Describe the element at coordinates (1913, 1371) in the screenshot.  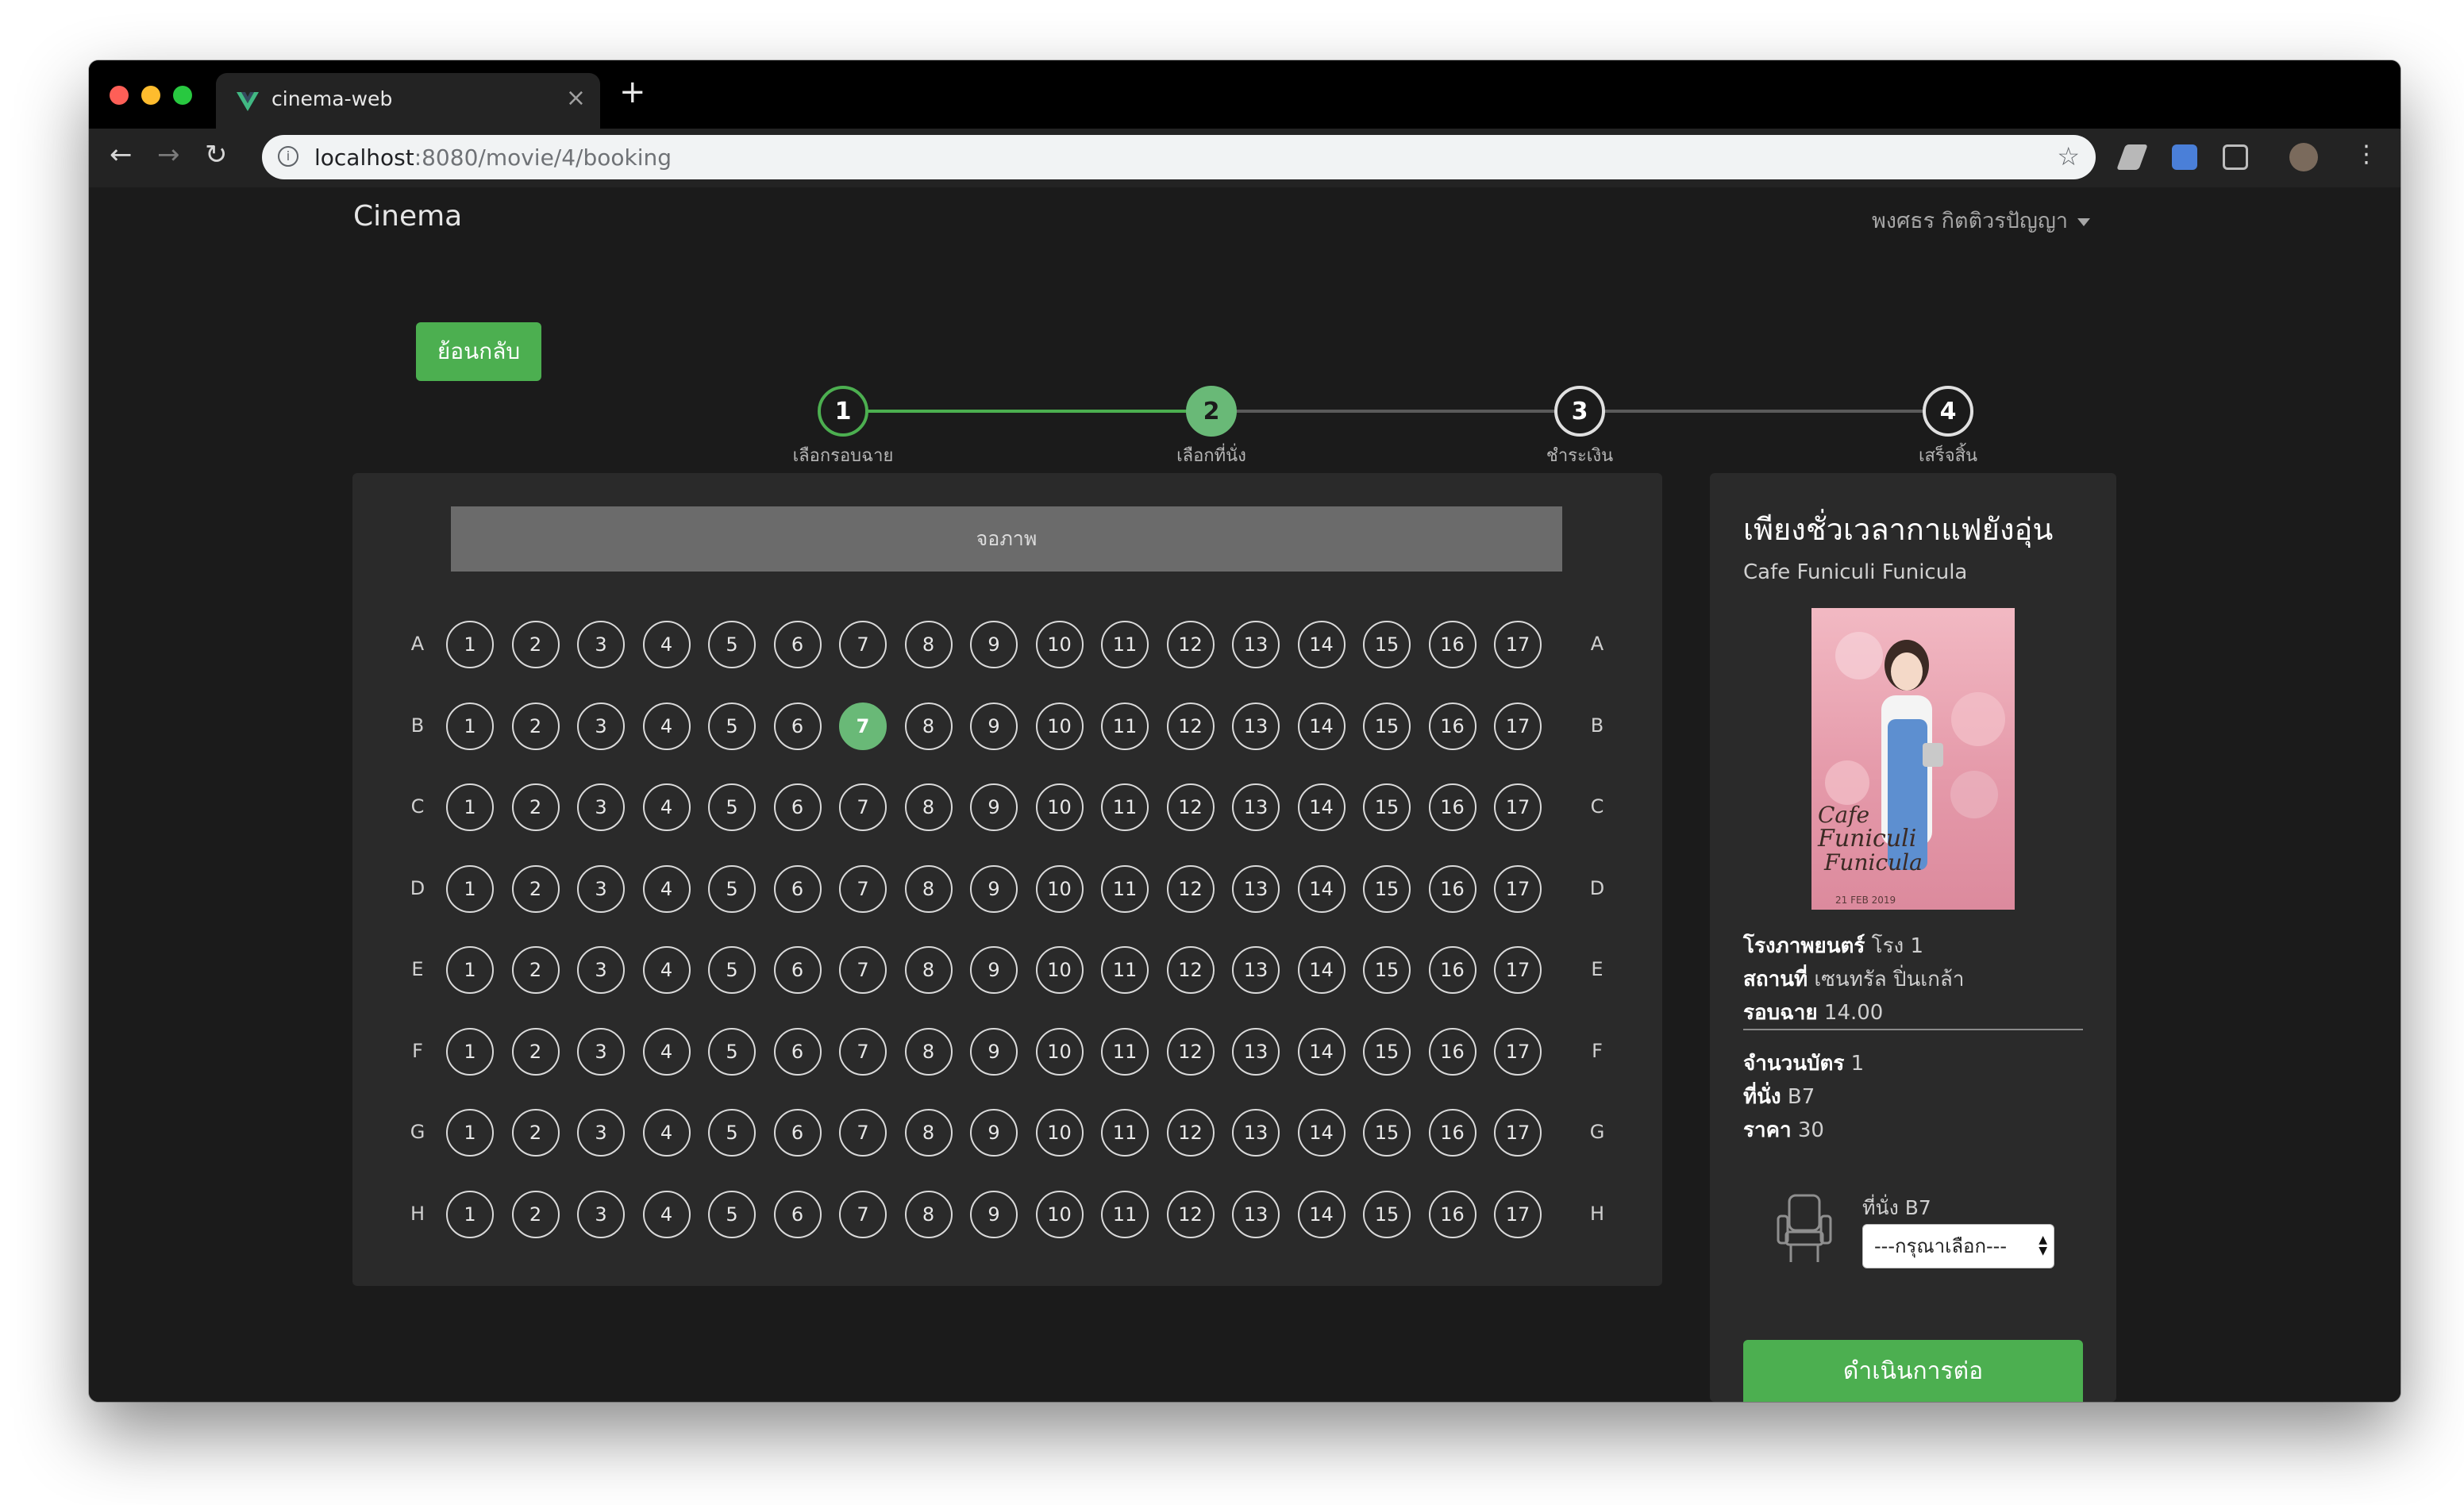
I see `continue-button: ดำเนินการต่อ` at that location.